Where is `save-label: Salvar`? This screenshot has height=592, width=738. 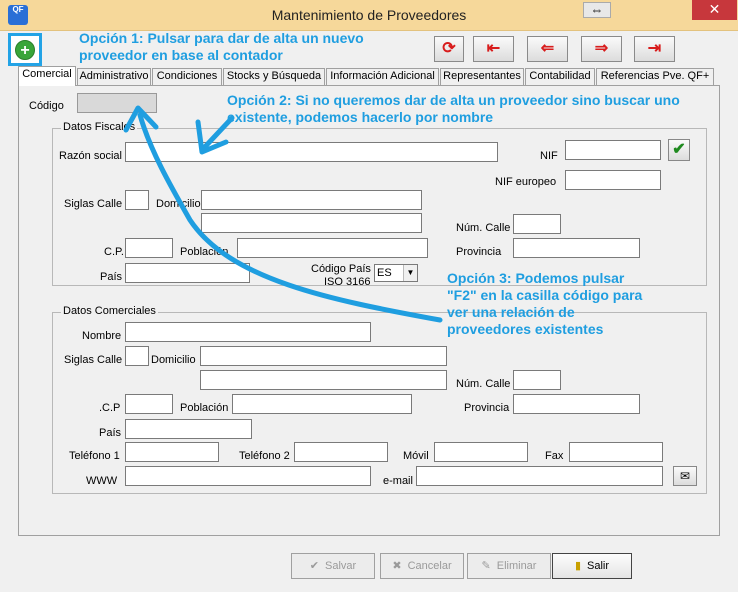
save-label: Salvar is located at coordinates (341, 566).